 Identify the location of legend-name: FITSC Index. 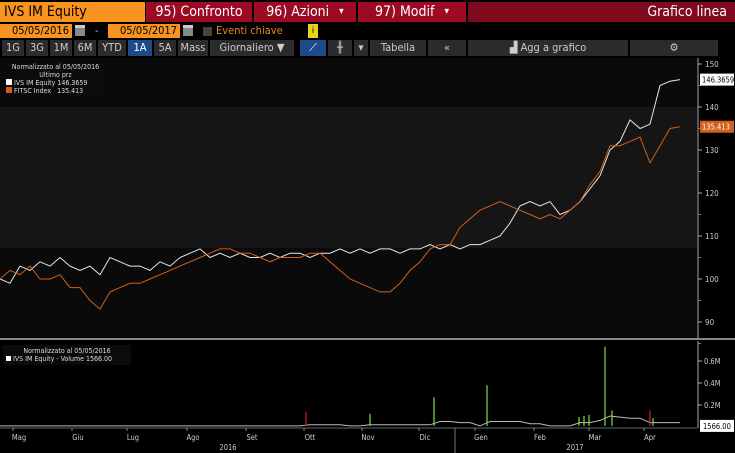
(33, 91).